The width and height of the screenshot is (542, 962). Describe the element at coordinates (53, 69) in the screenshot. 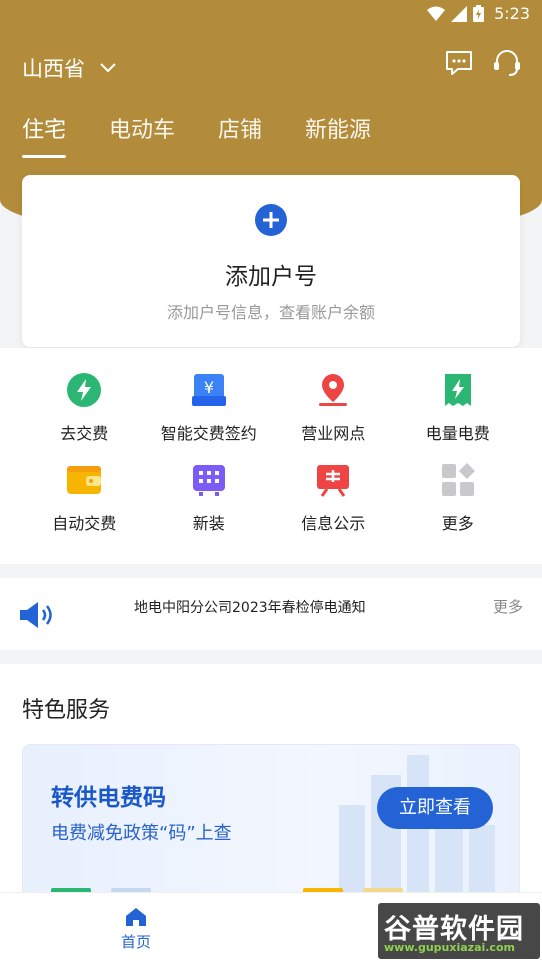

I see `region-label: 山西省` at that location.